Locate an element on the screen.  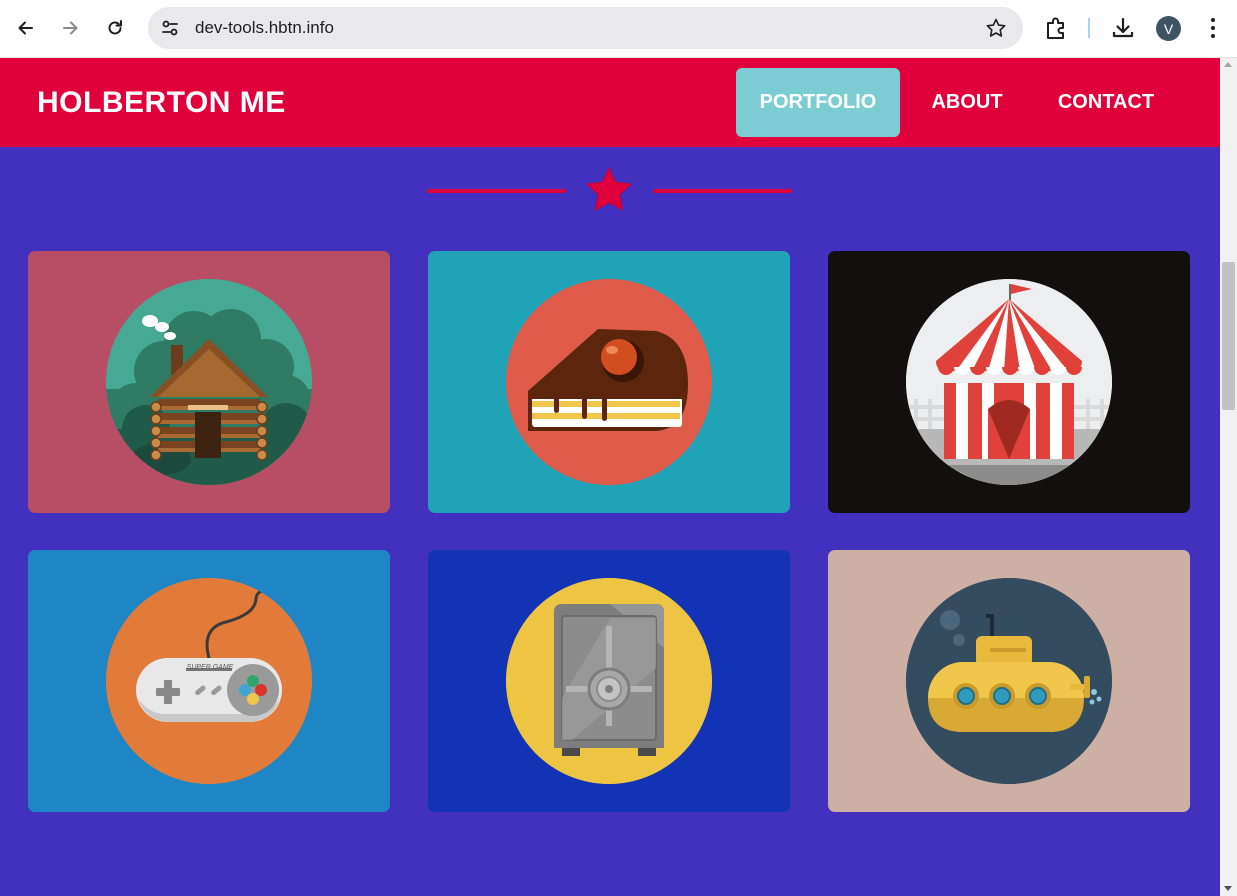
reload-icon is located at coordinates (115, 27).